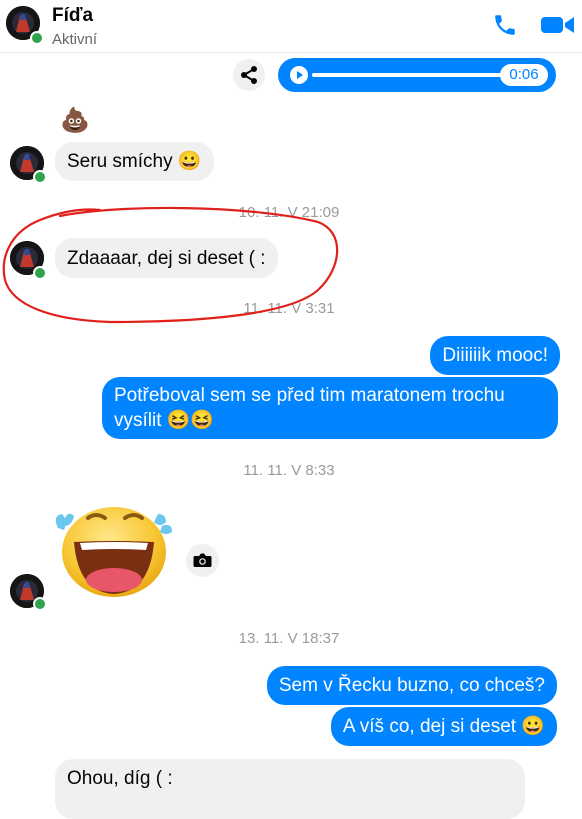  I want to click on camera-button, so click(202, 560).